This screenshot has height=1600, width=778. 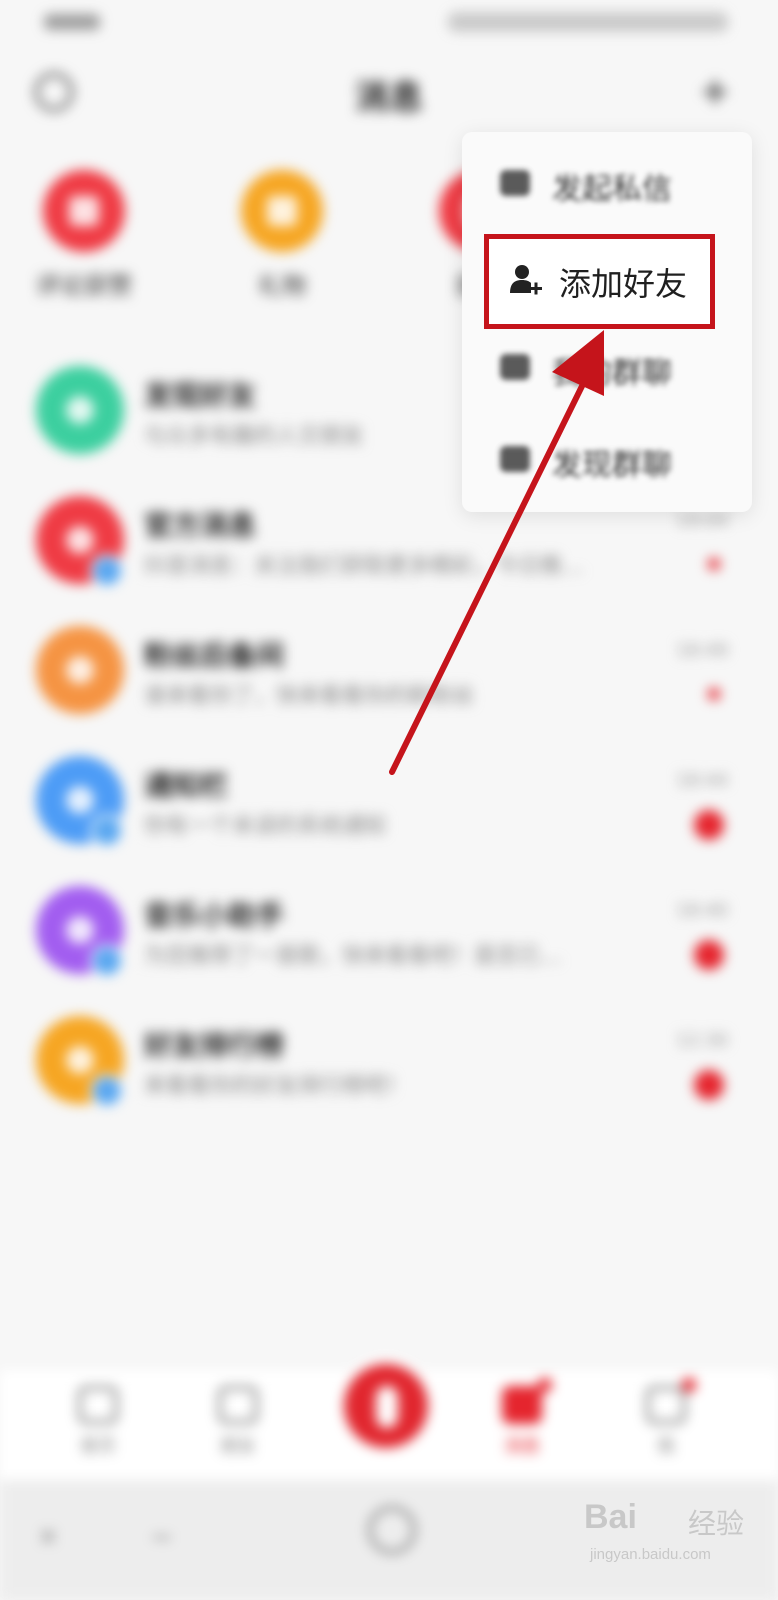 What do you see at coordinates (254, 436) in the screenshot?
I see `chat-preview: 与众多有趣的人交朋友` at bounding box center [254, 436].